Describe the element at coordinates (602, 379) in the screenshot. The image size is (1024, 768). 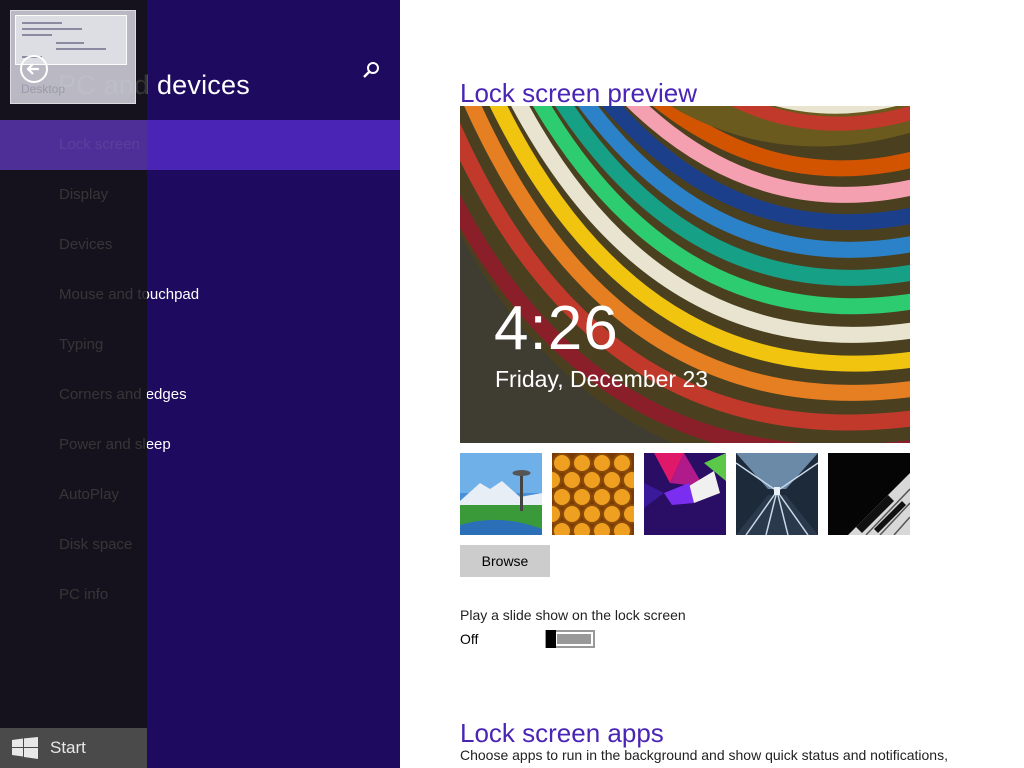
I see `lock-screen-date: Friday, December 23` at that location.